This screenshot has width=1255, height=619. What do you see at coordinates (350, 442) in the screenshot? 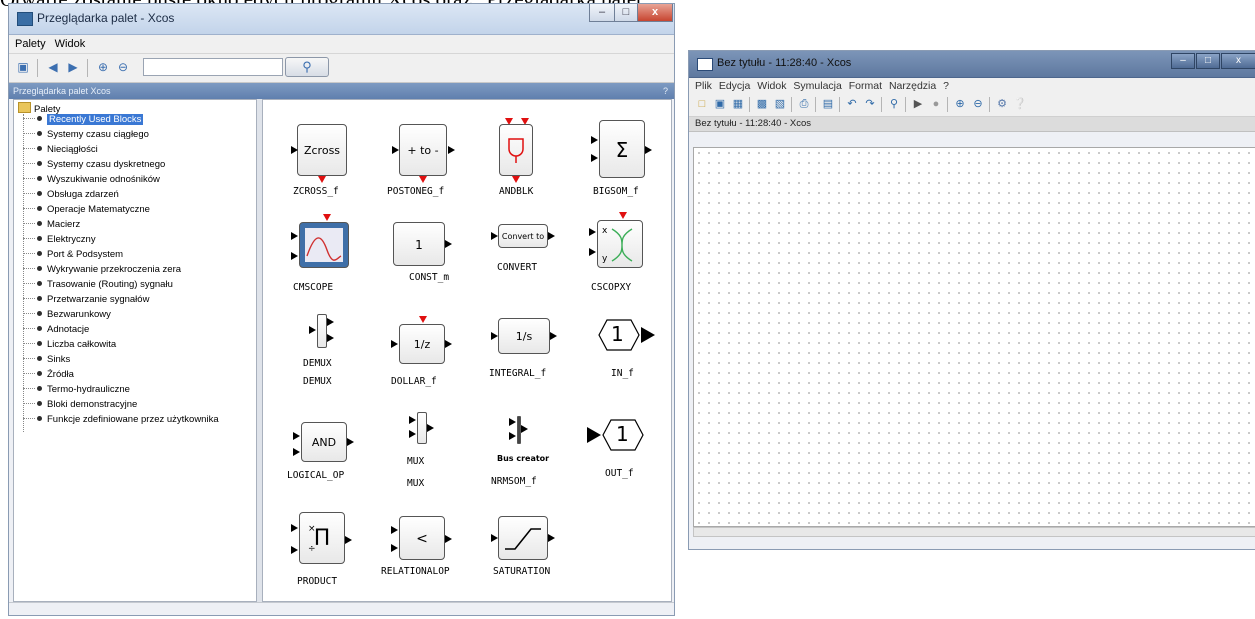
I see `output-port` at bounding box center [350, 442].